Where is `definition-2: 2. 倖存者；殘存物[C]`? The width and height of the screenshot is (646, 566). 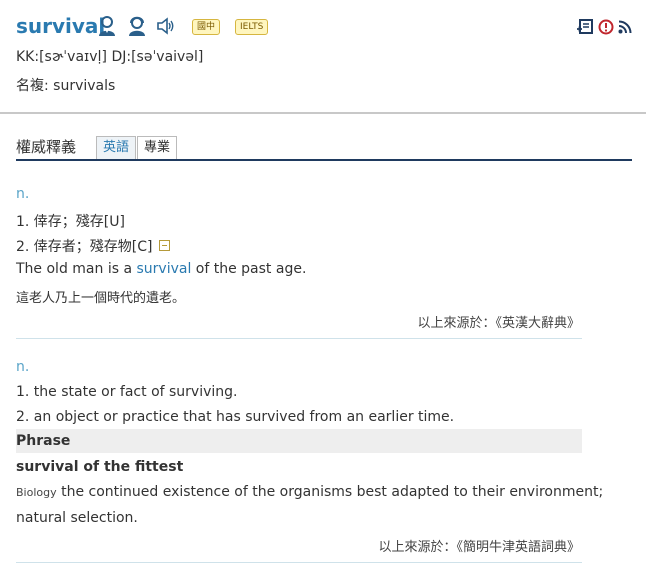
definition-2: 2. 倖存者；殘存物[C] is located at coordinates (93, 246).